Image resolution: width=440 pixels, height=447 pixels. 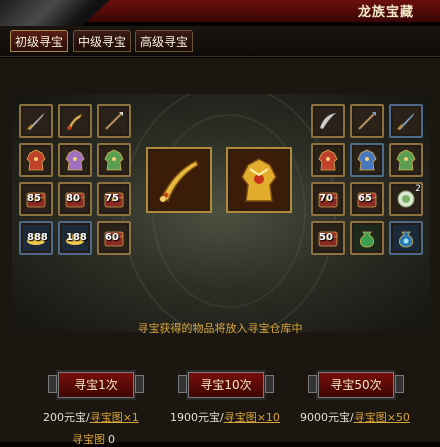 I want to click on item-count: 50, so click(x=326, y=237).